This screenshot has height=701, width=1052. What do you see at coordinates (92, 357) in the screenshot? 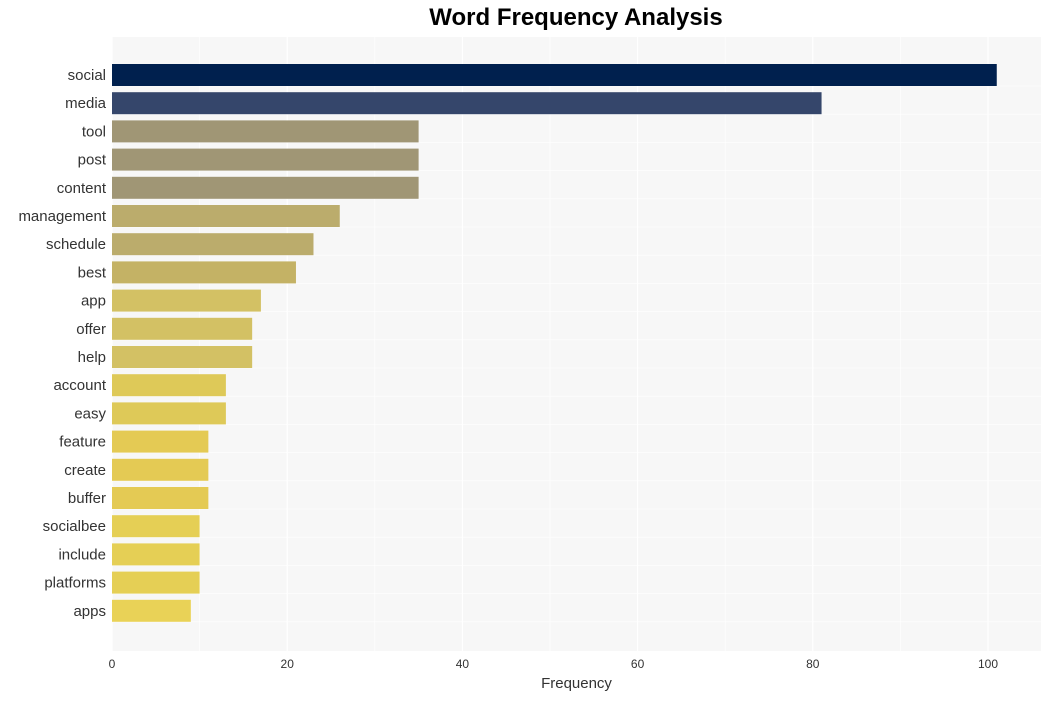
I see `y-tick-label: help` at bounding box center [92, 357].